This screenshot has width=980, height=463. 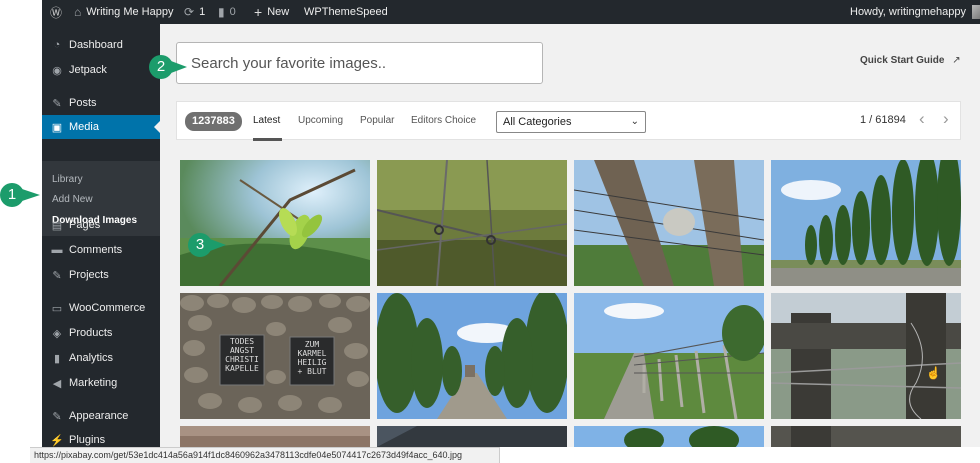 I want to click on step-marker-1: 1, so click(x=12, y=195).